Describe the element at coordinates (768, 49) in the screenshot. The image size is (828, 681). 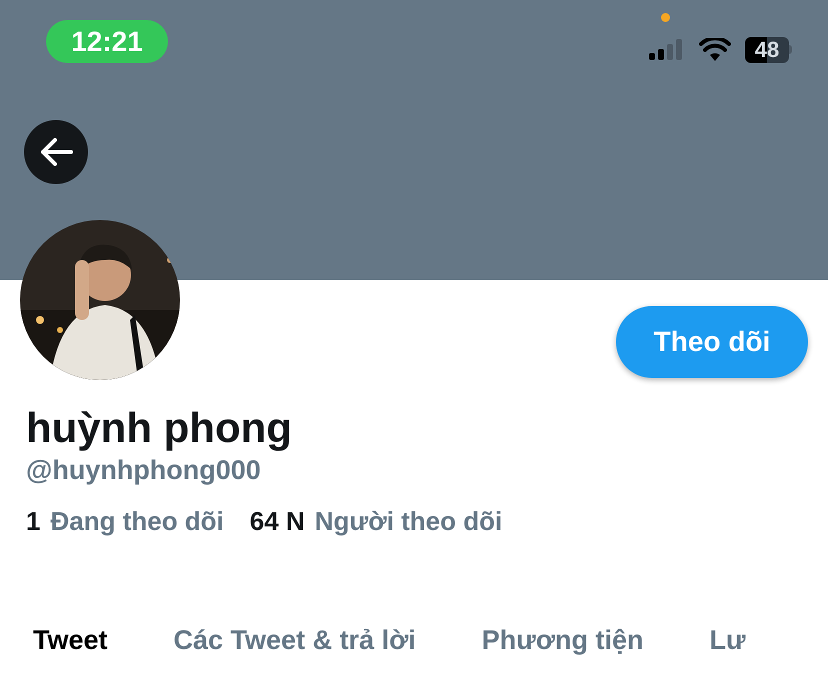
I see `battery-icon: 48` at that location.